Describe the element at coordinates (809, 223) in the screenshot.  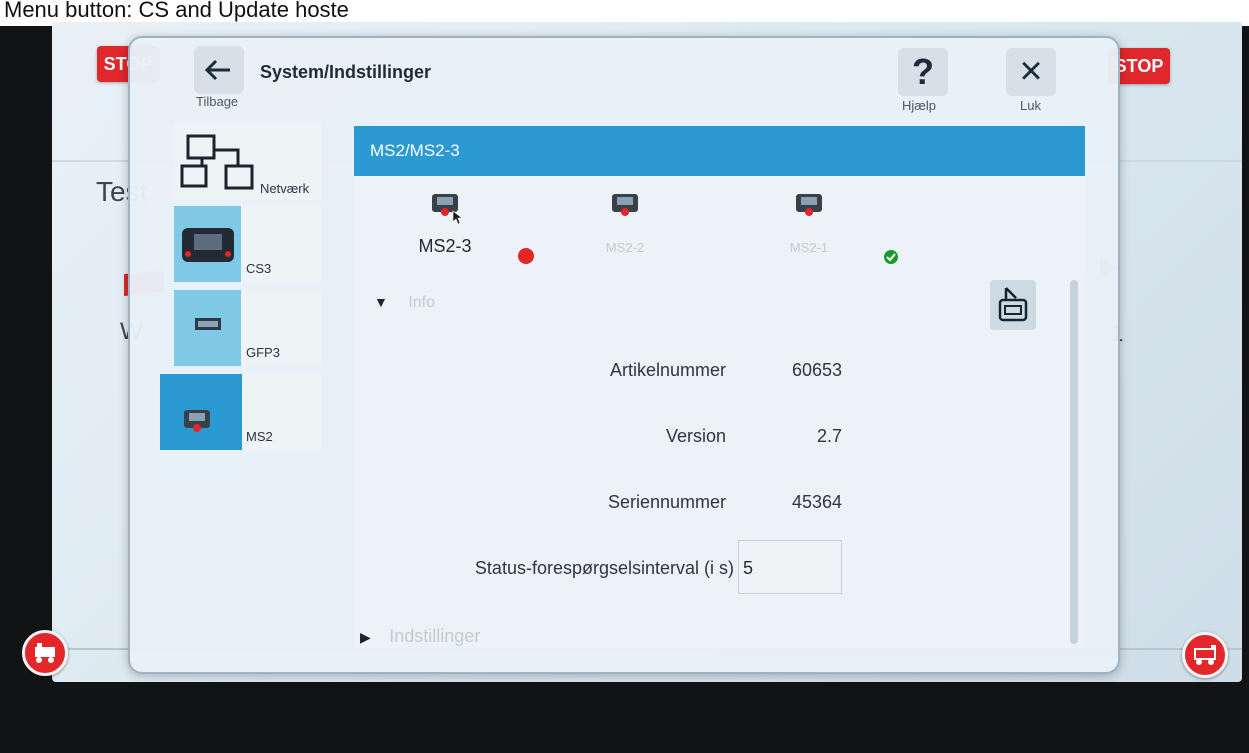
I see `device-tab-ms2-1: MS2-1` at that location.